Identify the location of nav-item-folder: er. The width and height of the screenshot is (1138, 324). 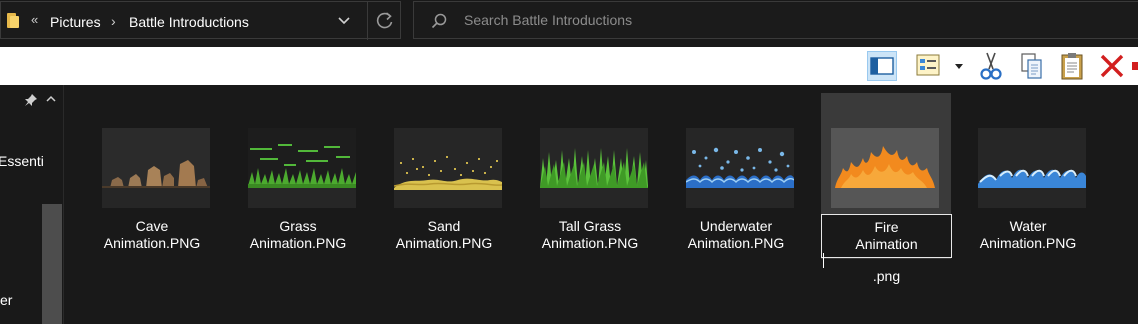
(6, 300).